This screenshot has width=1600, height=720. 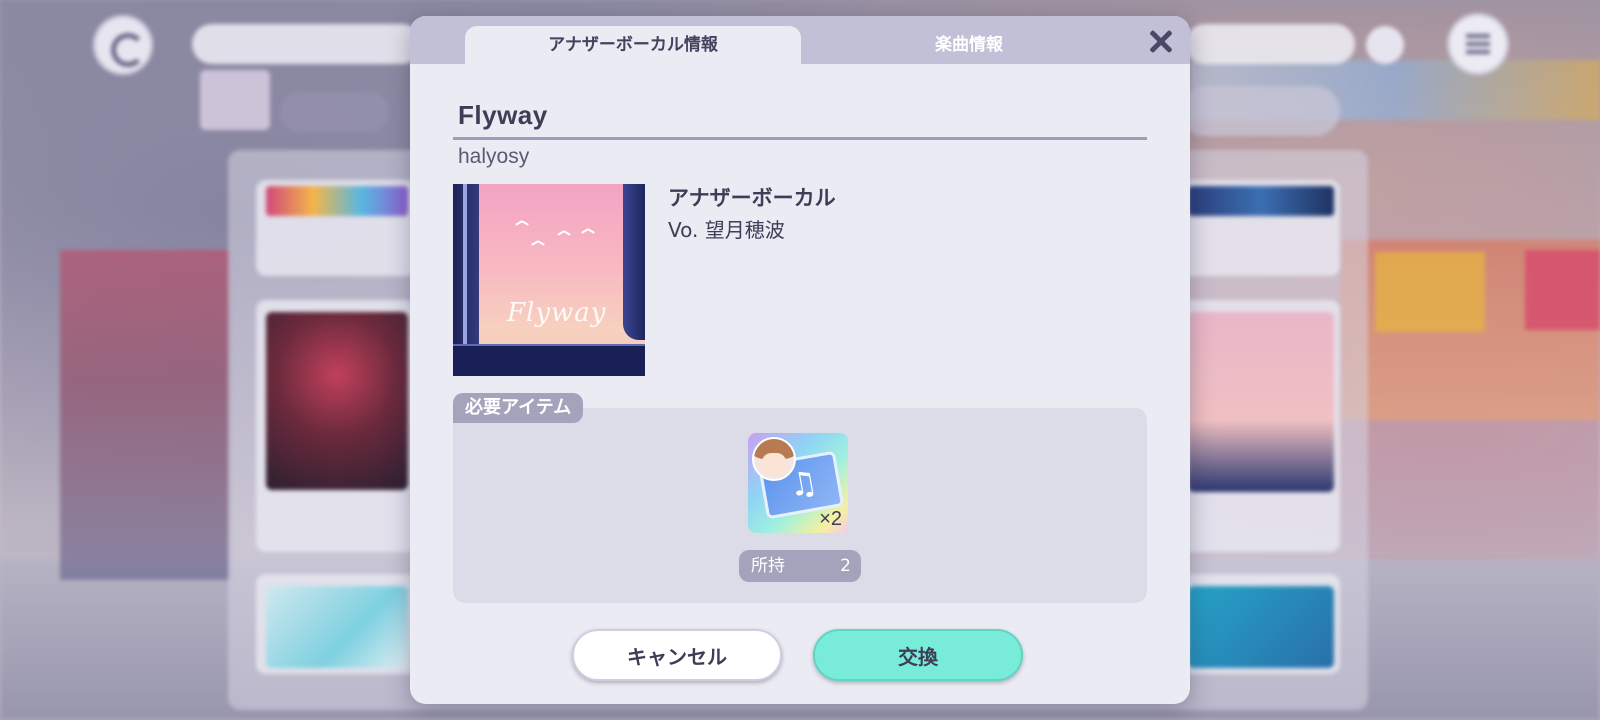 I want to click on dialog-tab-bar: アナザーボーカル情報 楽曲情報, so click(x=800, y=40).